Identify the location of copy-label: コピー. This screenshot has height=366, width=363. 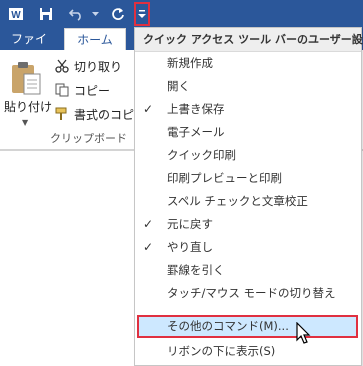
(92, 90).